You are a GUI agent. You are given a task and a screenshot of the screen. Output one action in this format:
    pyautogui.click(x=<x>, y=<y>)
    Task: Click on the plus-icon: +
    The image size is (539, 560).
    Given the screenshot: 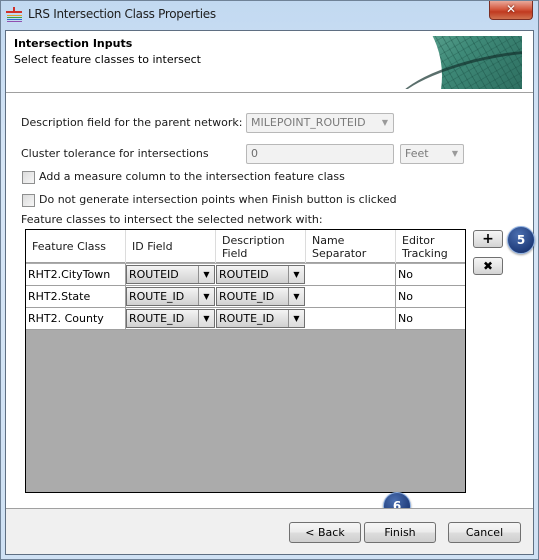 What is the action you would take?
    pyautogui.click(x=488, y=239)
    